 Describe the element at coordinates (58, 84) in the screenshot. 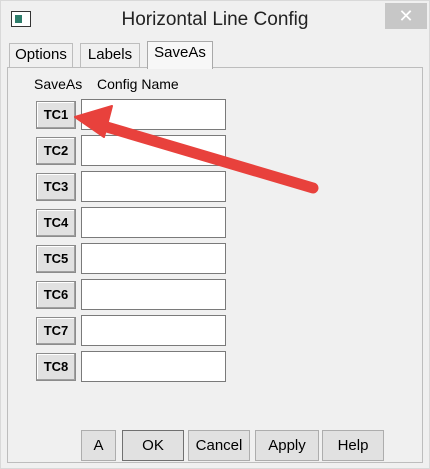

I see `saveas-column-header: SaveAs` at that location.